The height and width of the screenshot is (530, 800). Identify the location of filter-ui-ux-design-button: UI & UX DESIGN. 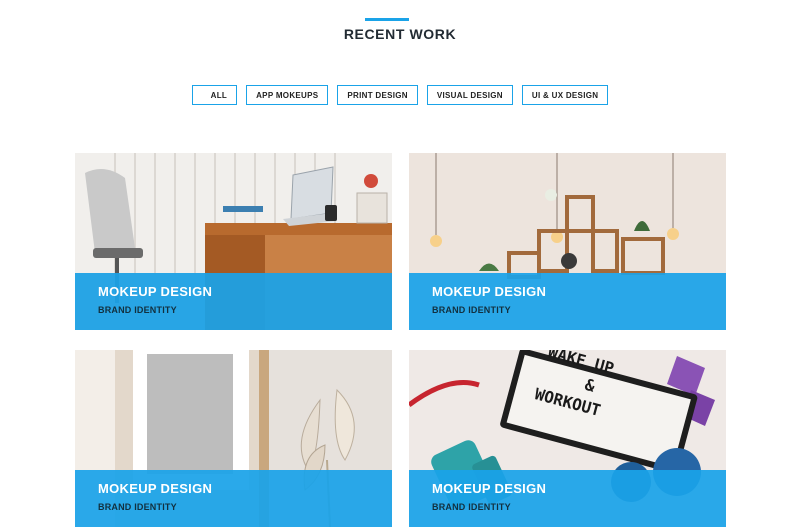
(565, 95).